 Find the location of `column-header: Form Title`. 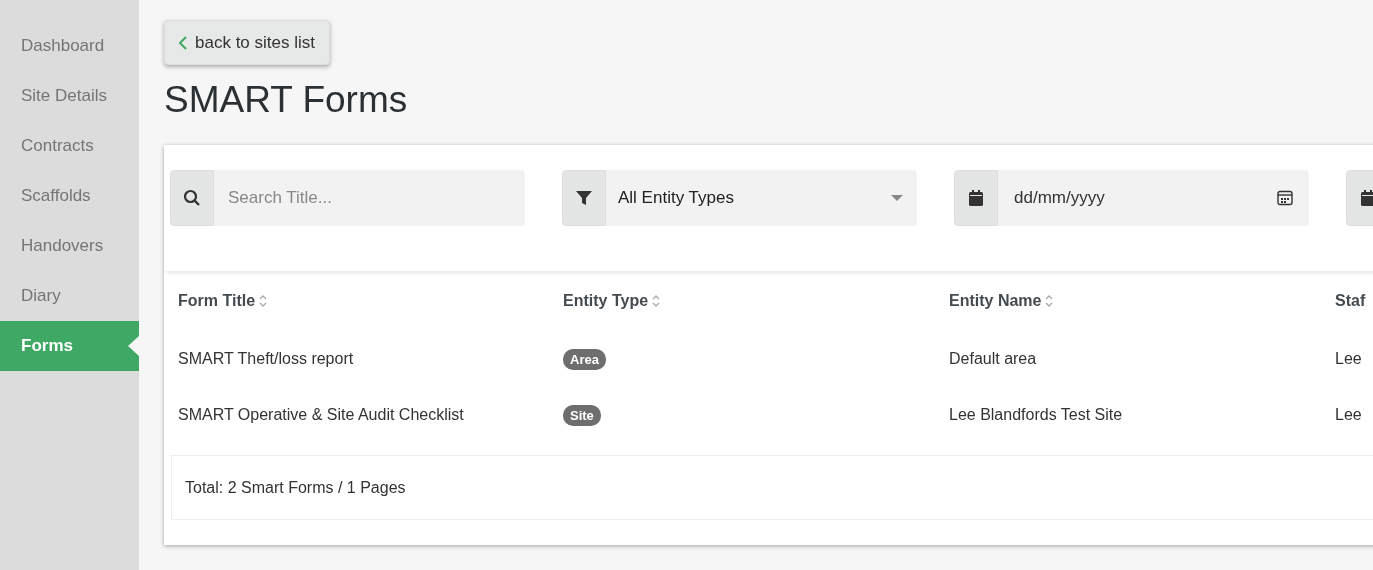

column-header: Form Title is located at coordinates (370, 301).